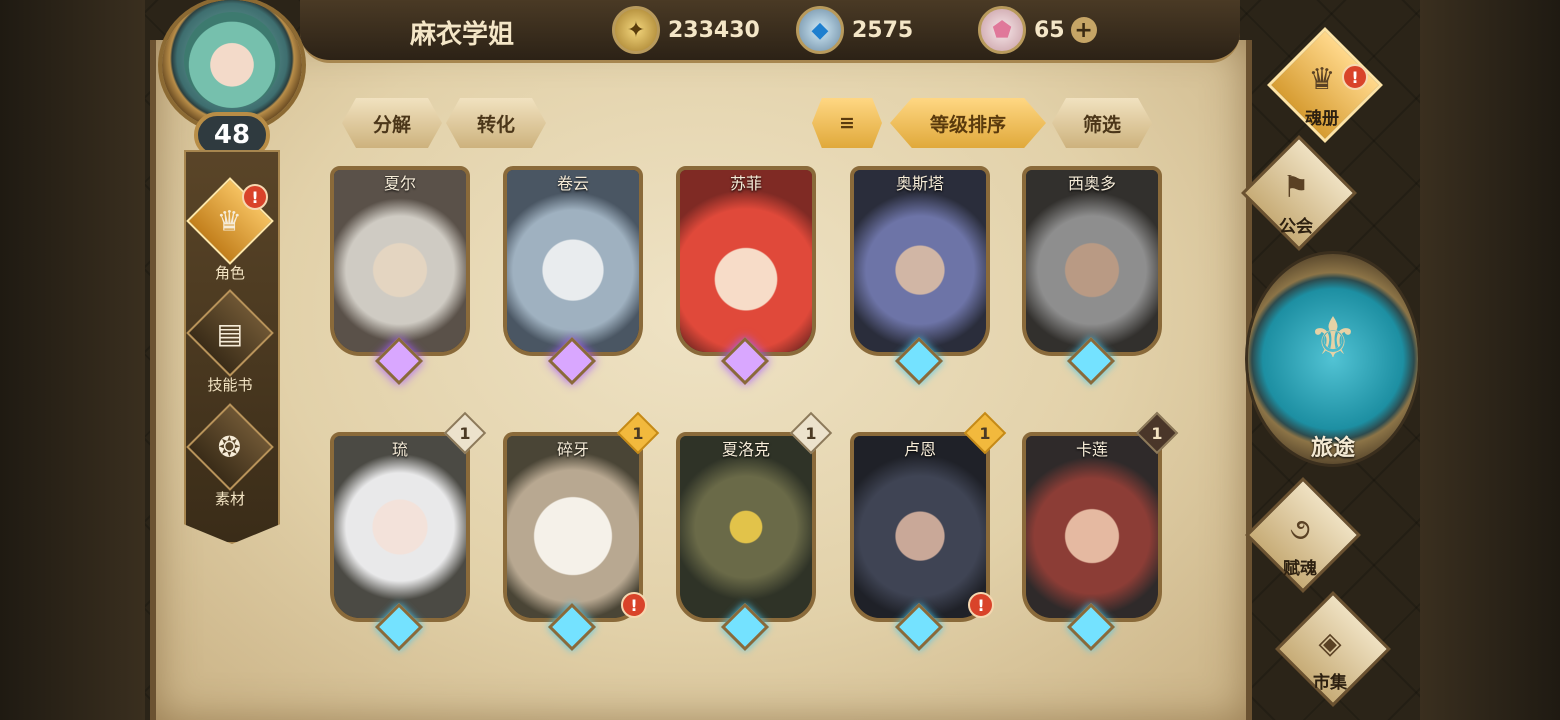 The image size is (1560, 720). Describe the element at coordinates (1330, 643) in the screenshot. I see `diamond-icon: ◈` at that location.